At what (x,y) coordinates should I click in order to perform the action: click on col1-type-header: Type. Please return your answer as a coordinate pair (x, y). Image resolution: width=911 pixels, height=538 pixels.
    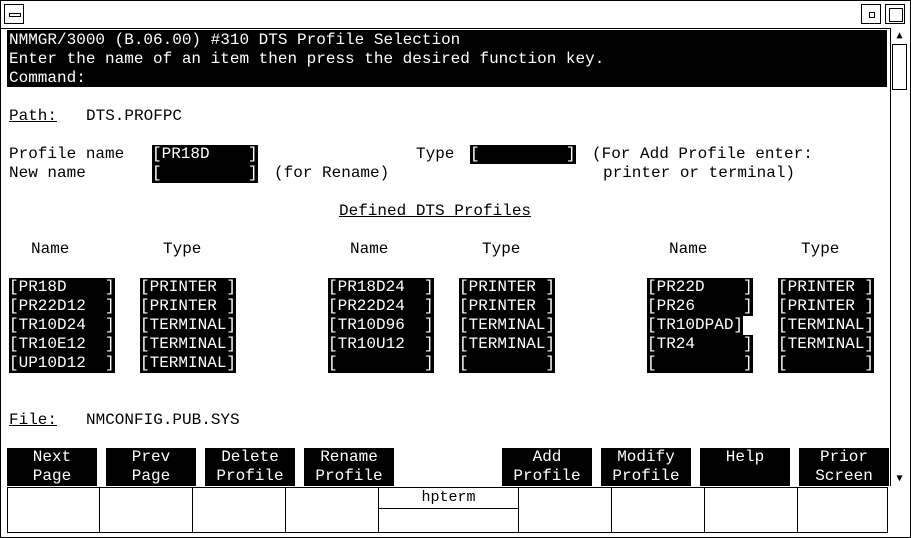
    Looking at the image, I should click on (182, 249).